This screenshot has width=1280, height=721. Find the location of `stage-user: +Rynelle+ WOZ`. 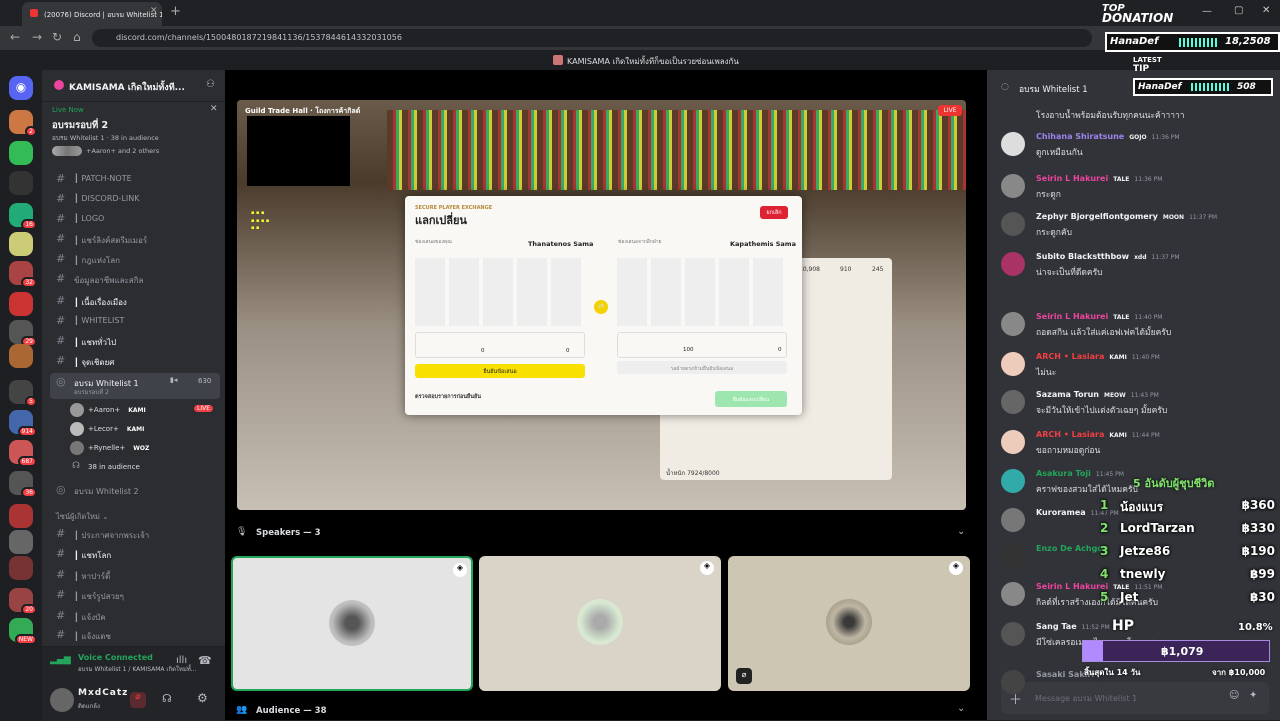

stage-user: +Rynelle+ WOZ is located at coordinates (109, 449).